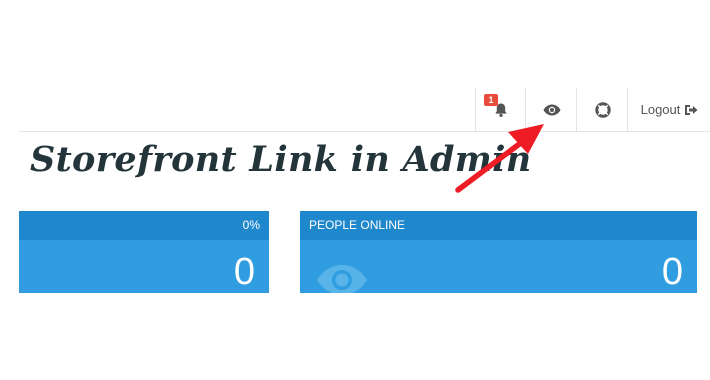 Image resolution: width=710 pixels, height=380 pixels. Describe the element at coordinates (660, 109) in the screenshot. I see `logout-label: Logout` at that location.